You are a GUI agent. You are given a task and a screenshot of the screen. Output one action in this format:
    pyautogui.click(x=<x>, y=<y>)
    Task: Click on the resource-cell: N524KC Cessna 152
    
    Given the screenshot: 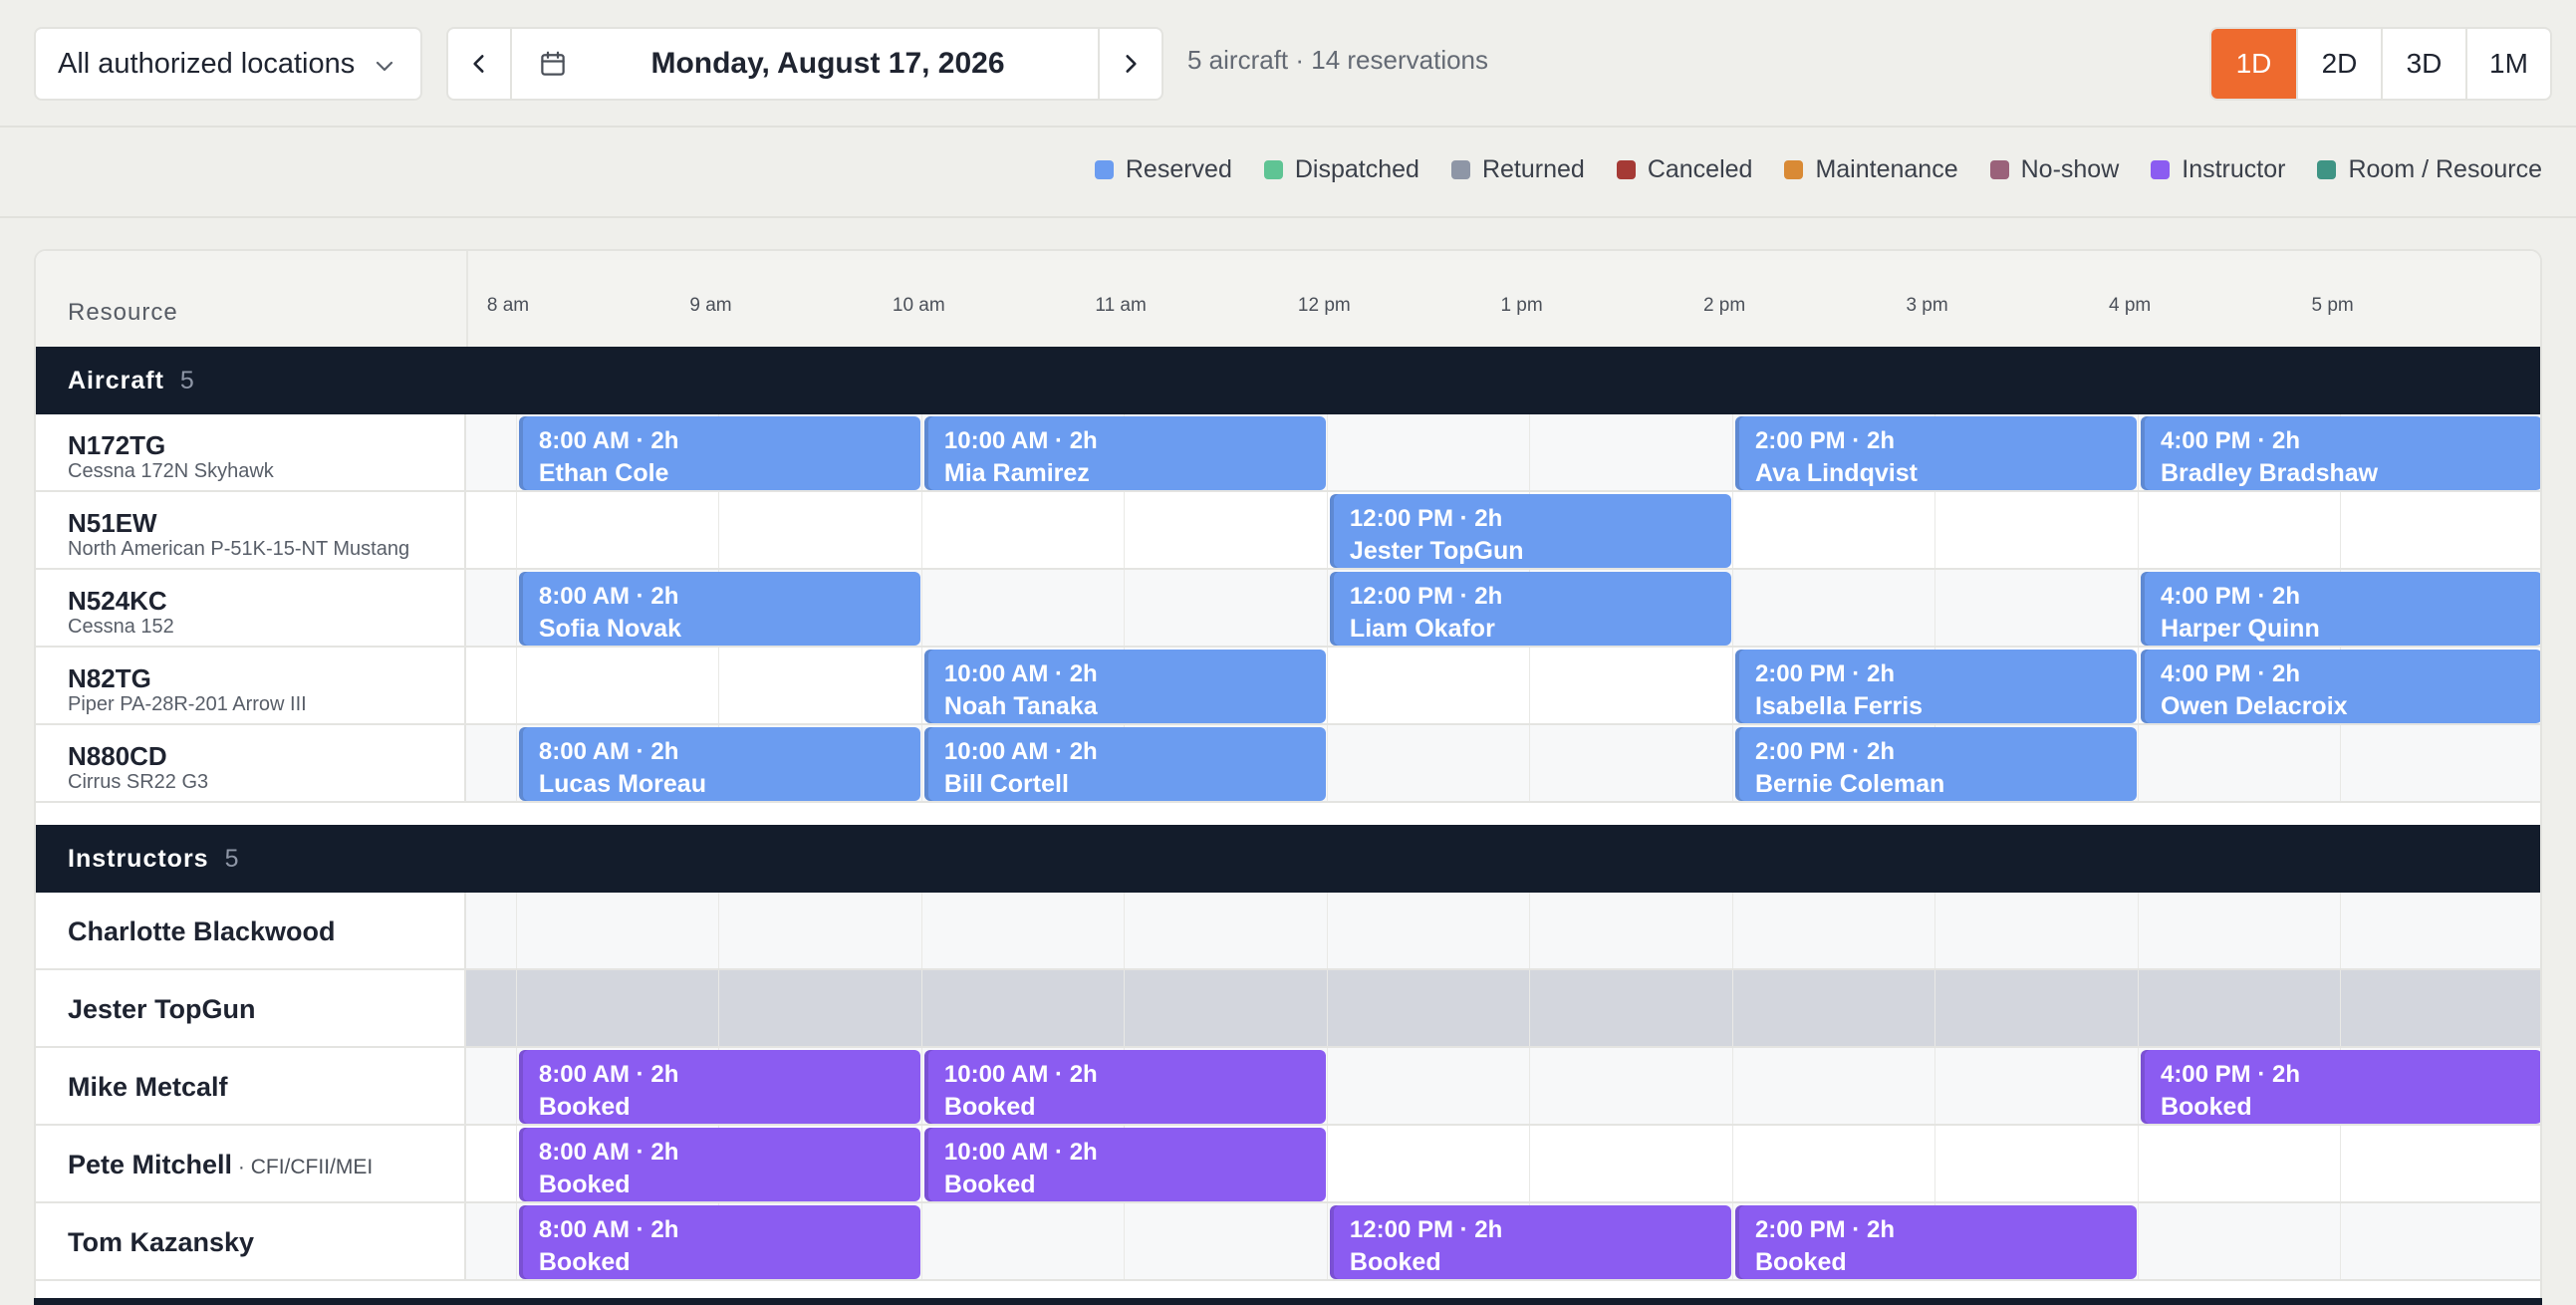 What is the action you would take?
    pyautogui.click(x=251, y=608)
    